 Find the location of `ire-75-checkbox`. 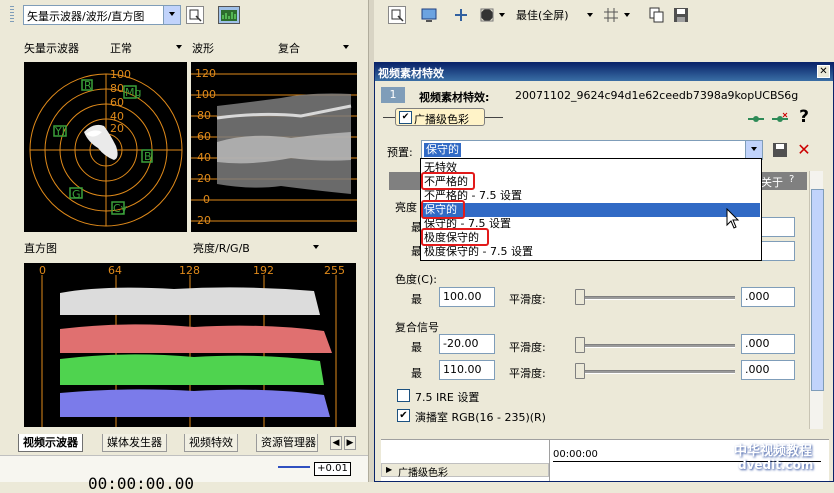

ire-75-checkbox is located at coordinates (403, 395).